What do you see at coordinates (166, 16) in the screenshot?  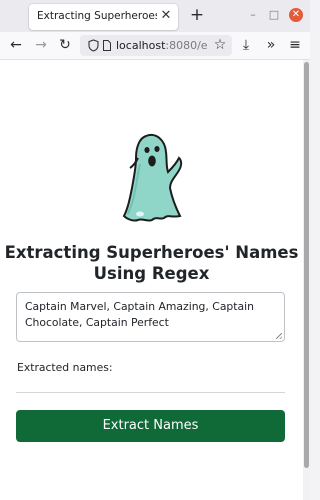 I see `tab-close-icon: ✕` at bounding box center [166, 16].